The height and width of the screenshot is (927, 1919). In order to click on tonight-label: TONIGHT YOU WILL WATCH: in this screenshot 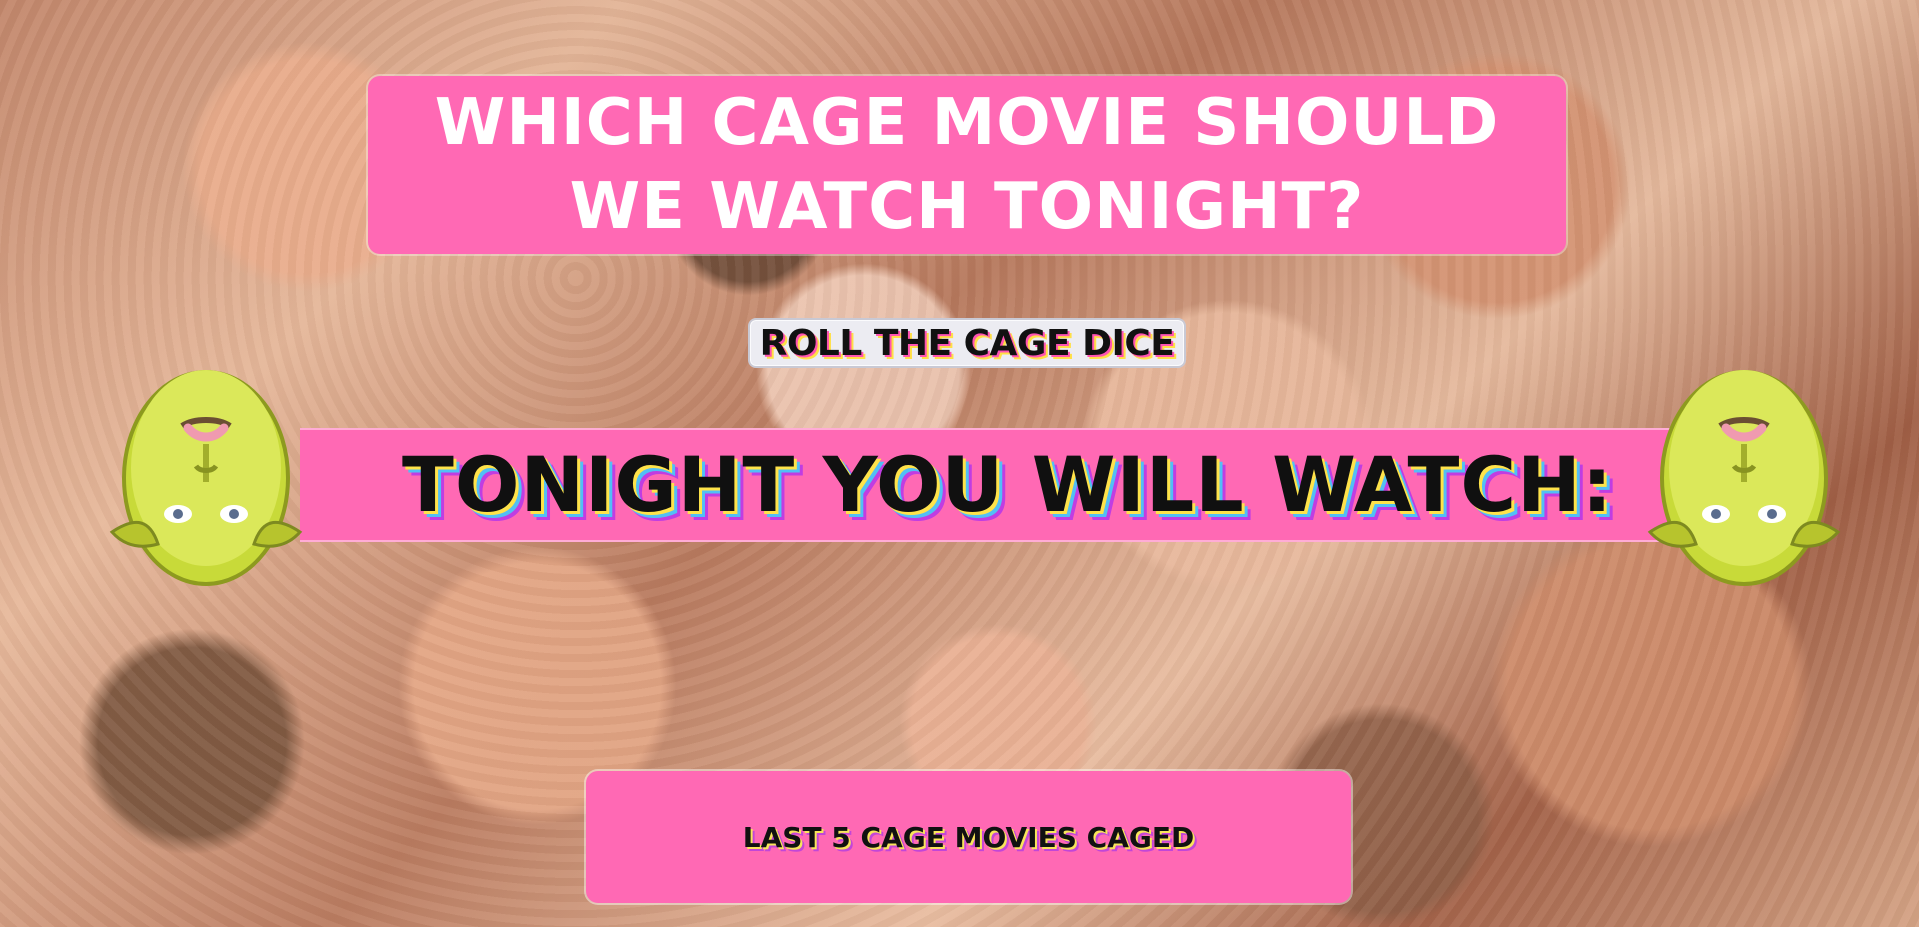, I will do `click(1008, 484)`.